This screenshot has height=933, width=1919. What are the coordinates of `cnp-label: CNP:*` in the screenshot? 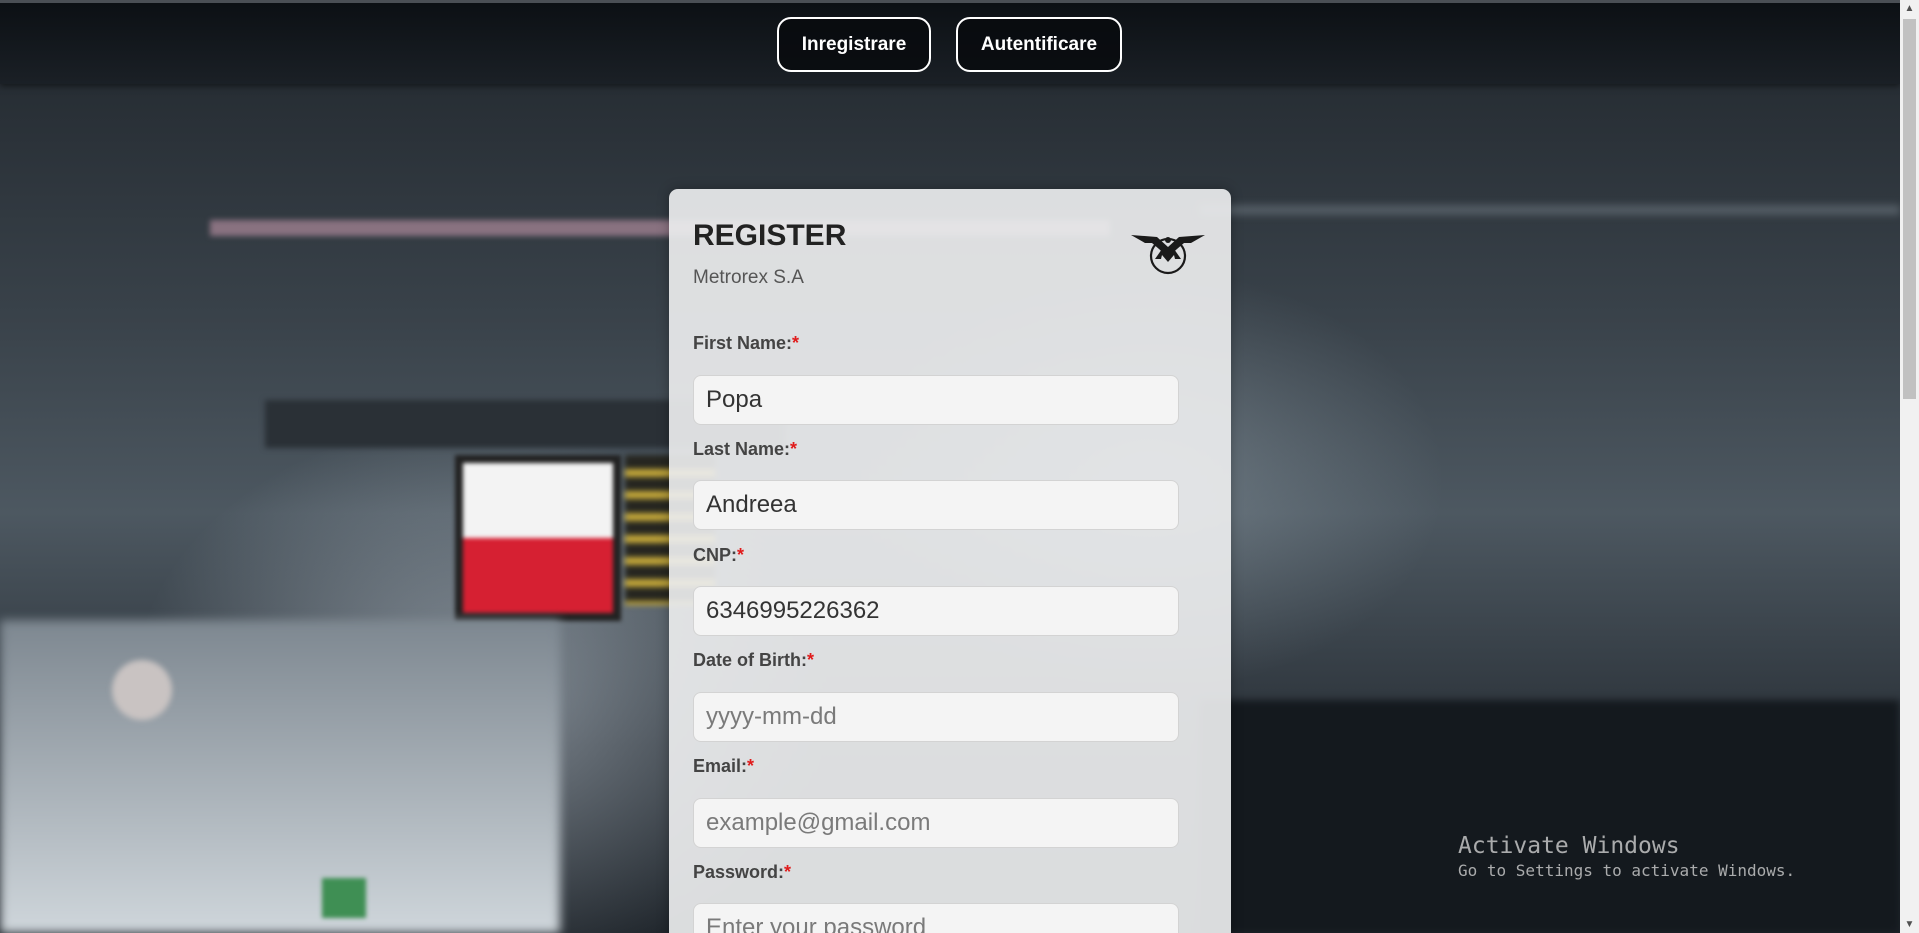 It's located at (719, 555).